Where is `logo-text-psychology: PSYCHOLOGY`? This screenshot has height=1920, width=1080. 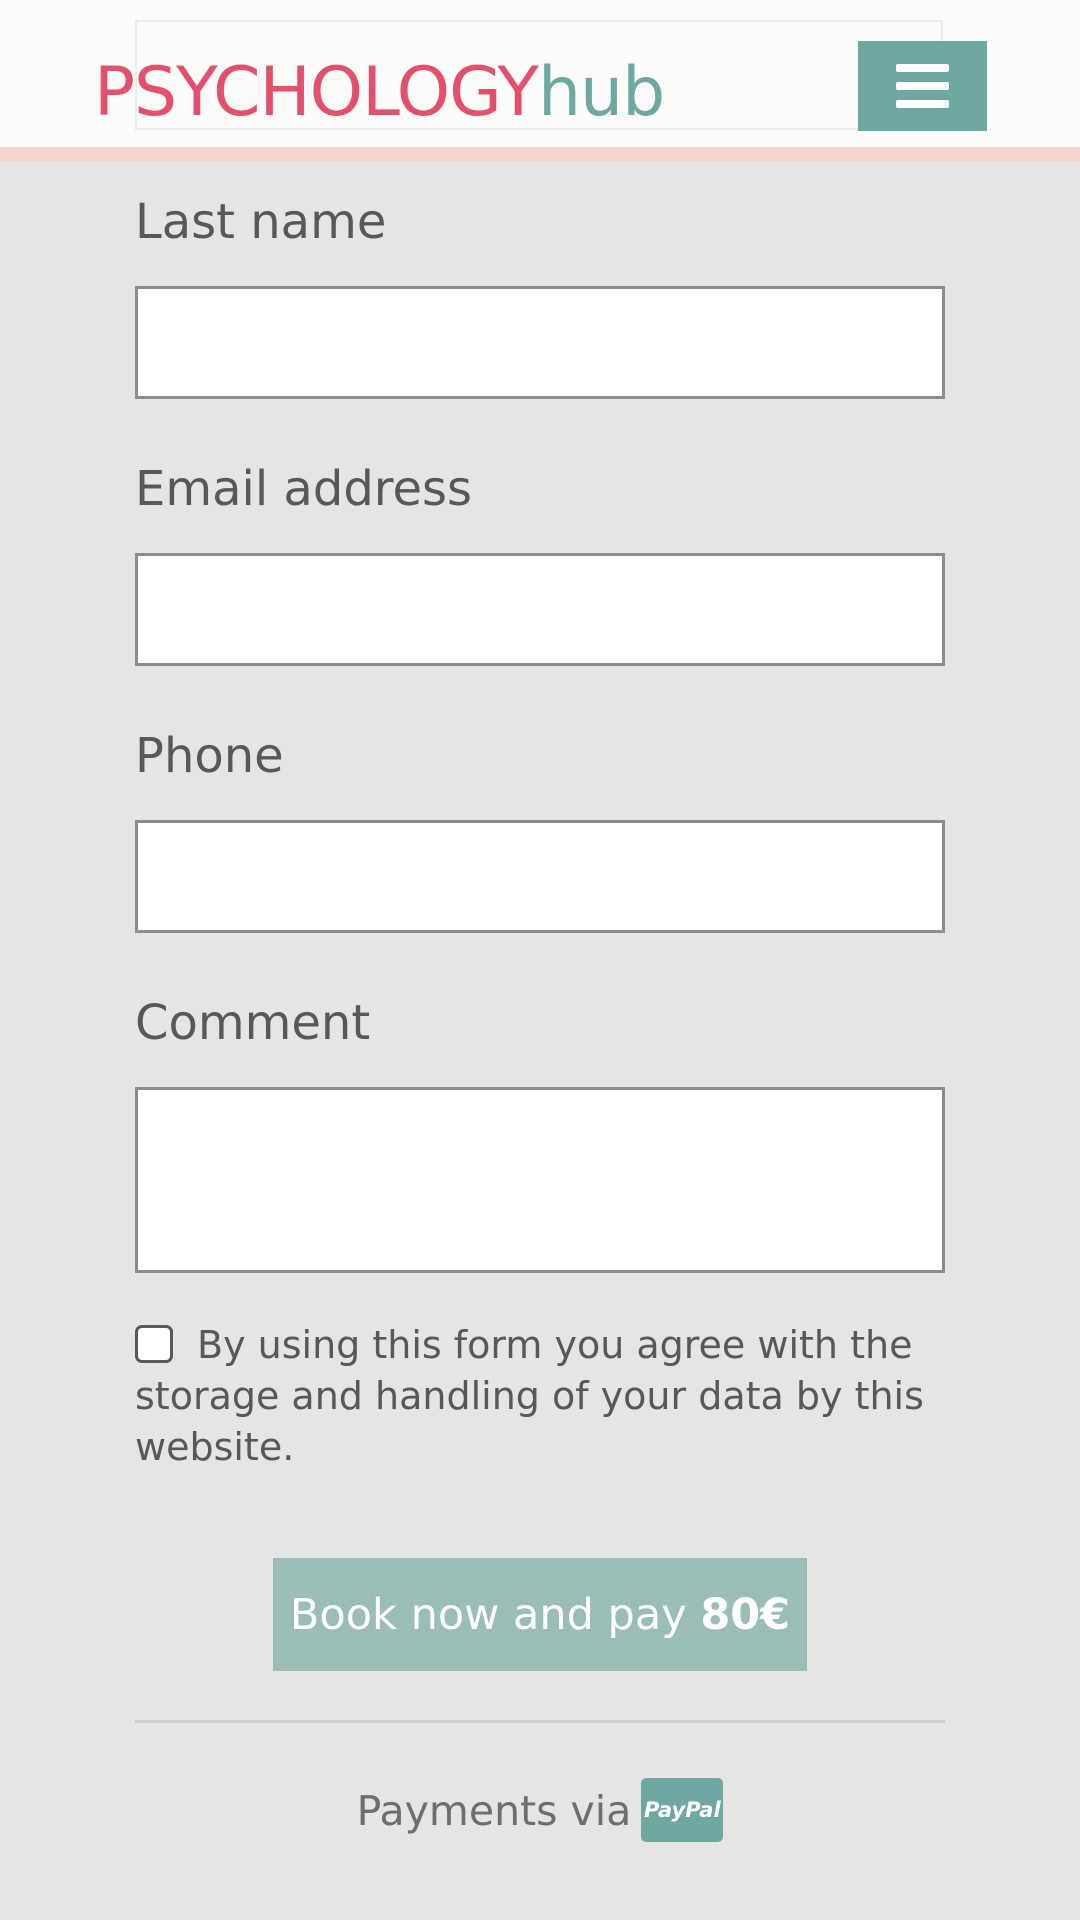 logo-text-psychology: PSYCHOLOGY is located at coordinates (316, 92).